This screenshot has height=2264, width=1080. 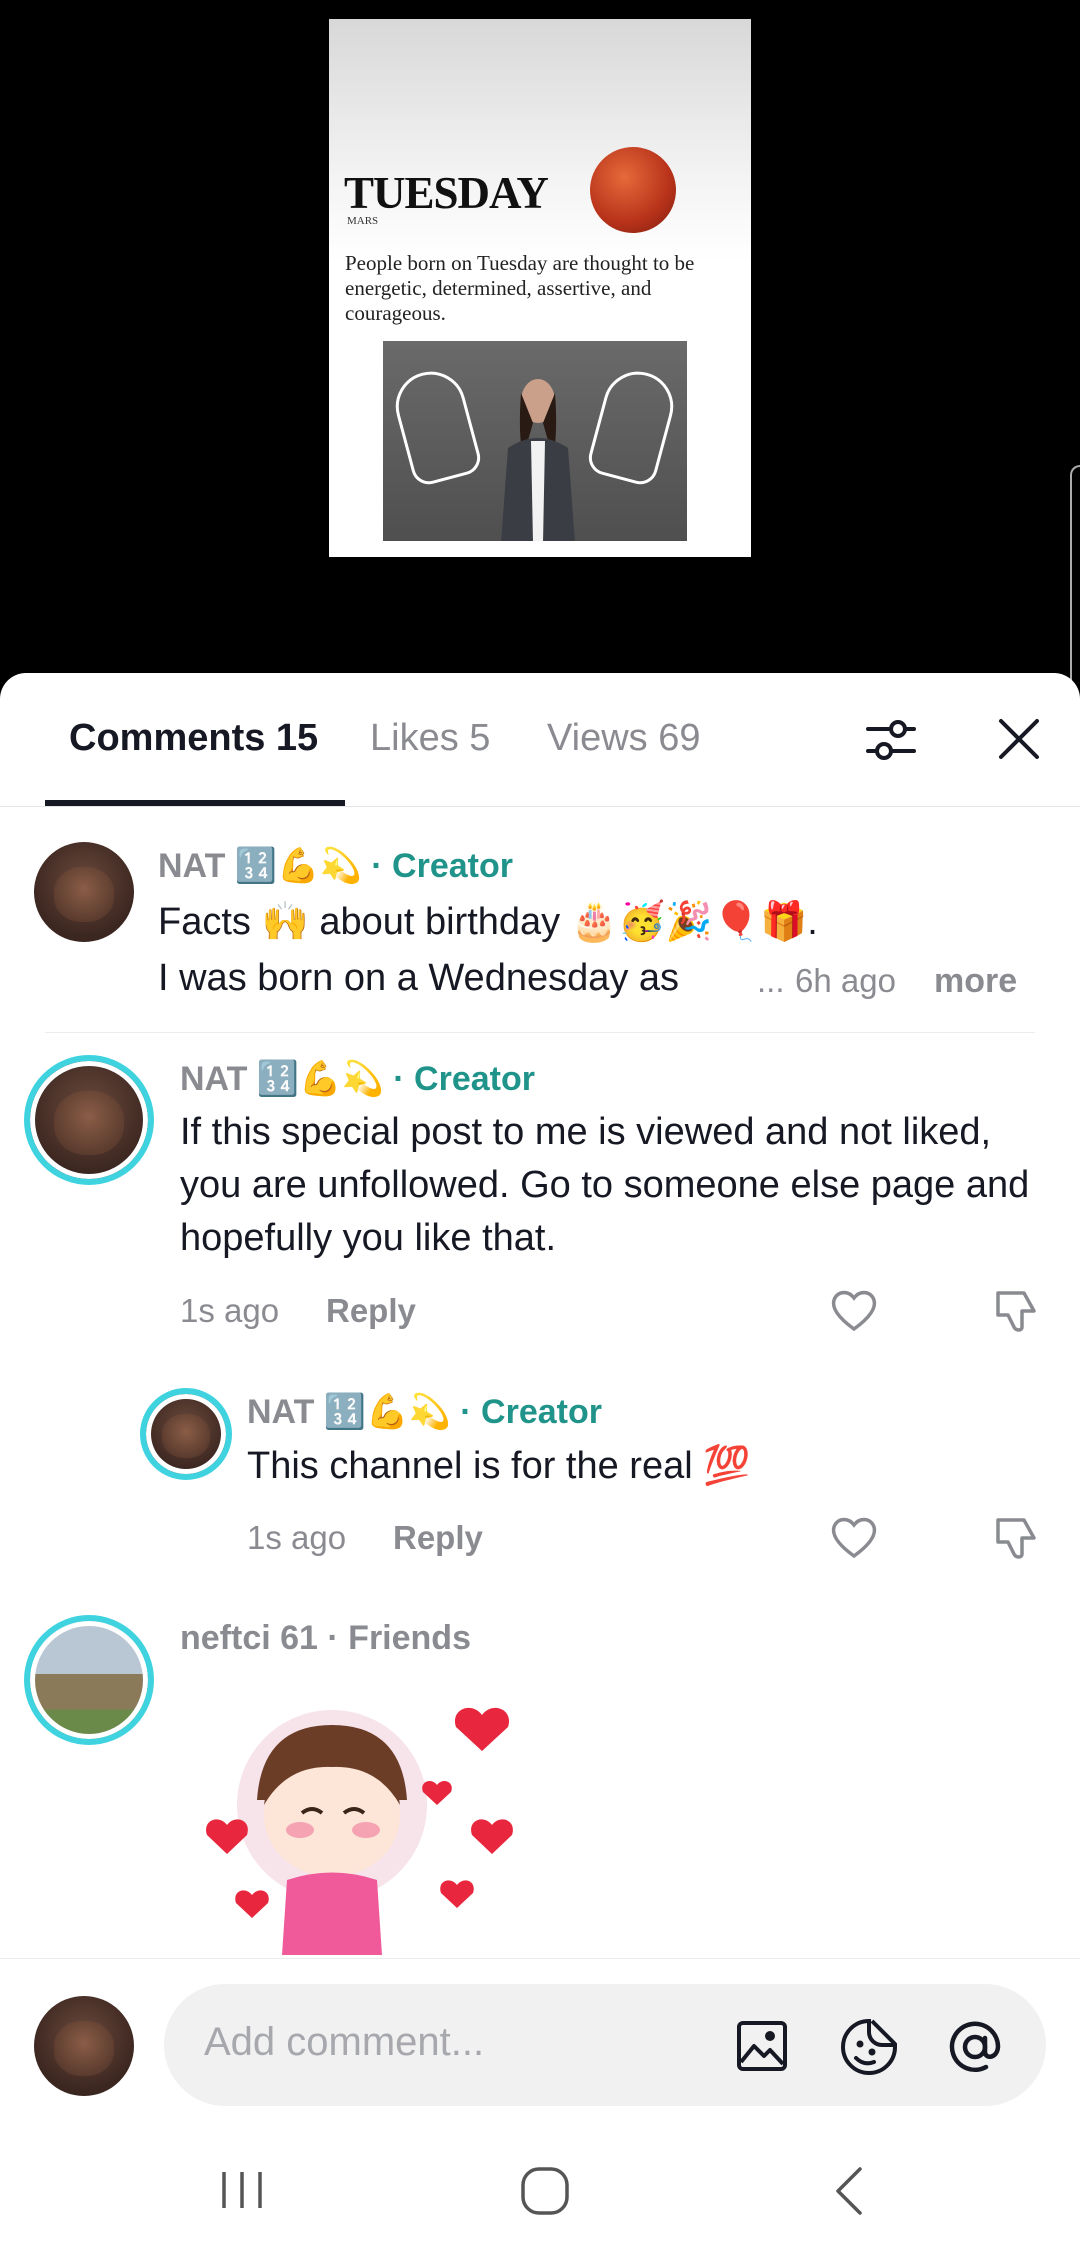 I want to click on post-subtitle: MARS, so click(x=363, y=221).